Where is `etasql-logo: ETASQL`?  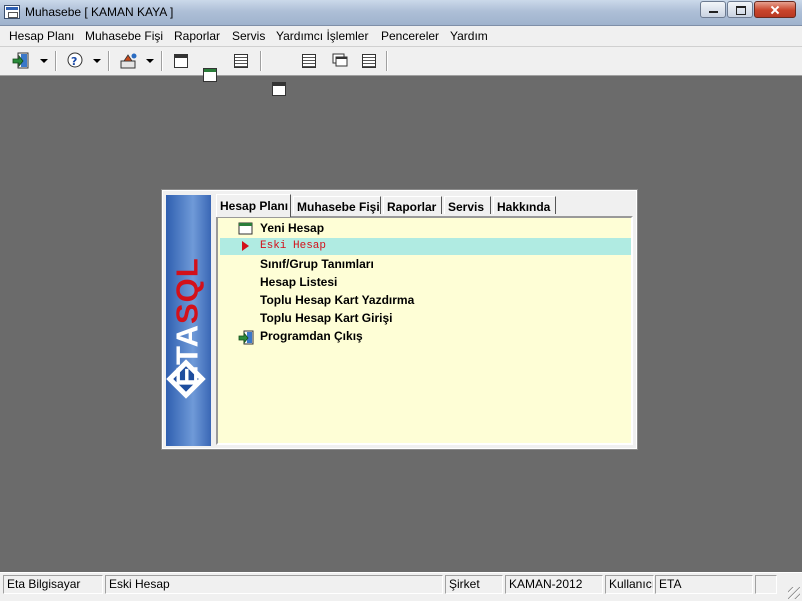 etasql-logo: ETASQL is located at coordinates (189, 322).